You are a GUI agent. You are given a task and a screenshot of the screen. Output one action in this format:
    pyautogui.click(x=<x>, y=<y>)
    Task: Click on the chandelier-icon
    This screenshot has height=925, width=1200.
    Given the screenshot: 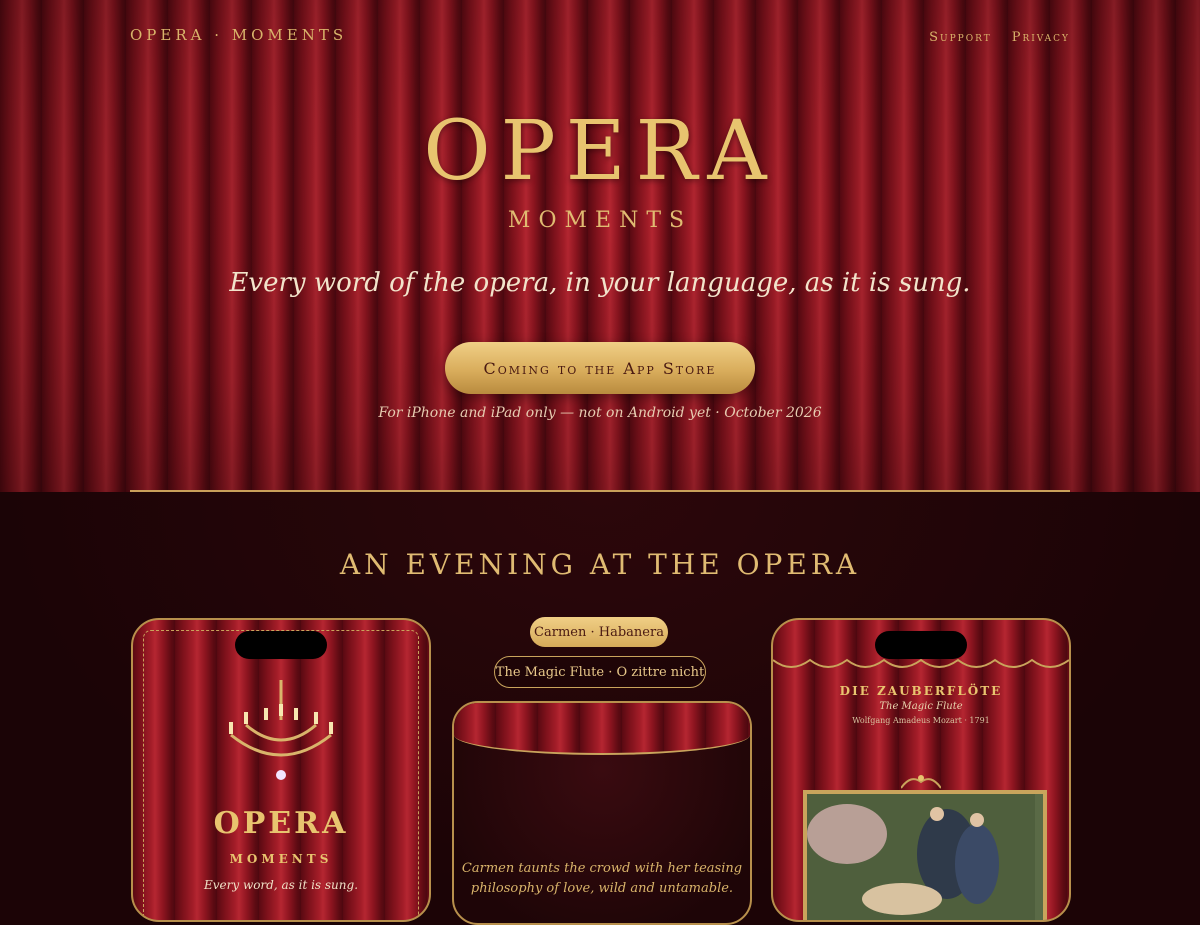 What is the action you would take?
    pyautogui.click(x=281, y=730)
    